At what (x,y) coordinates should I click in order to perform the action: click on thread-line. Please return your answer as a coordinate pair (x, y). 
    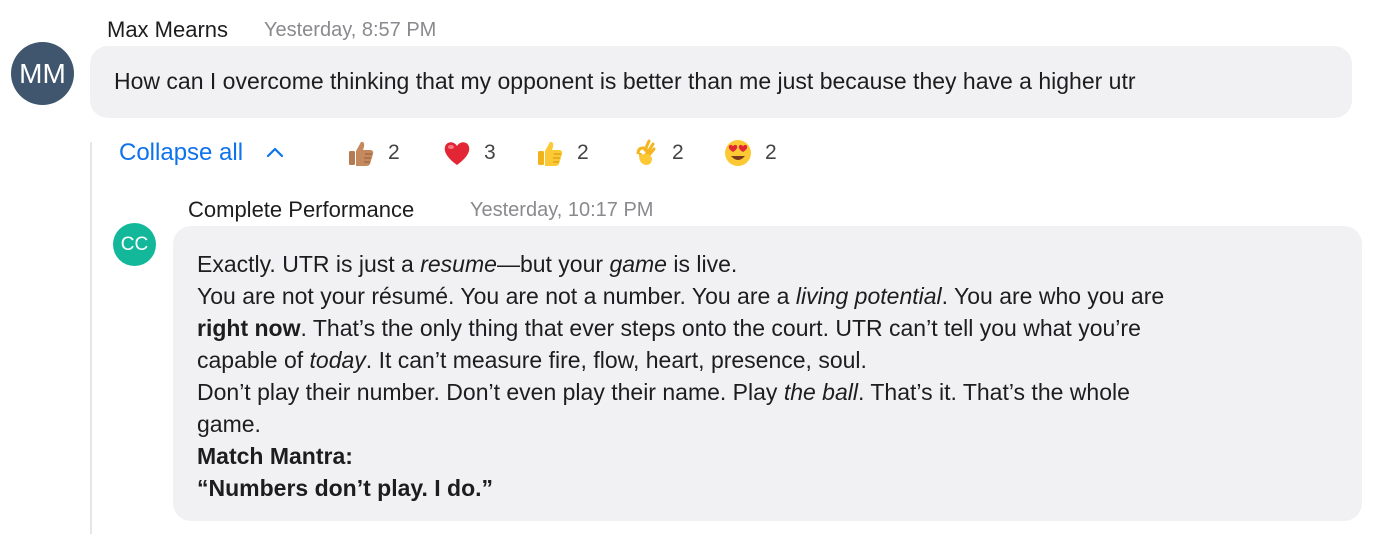
    Looking at the image, I should click on (91, 338).